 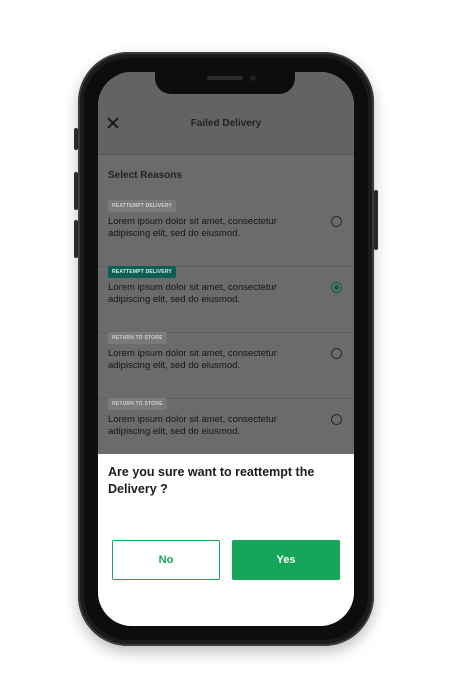 I want to click on page-title: Failed Delivery, so click(x=226, y=123).